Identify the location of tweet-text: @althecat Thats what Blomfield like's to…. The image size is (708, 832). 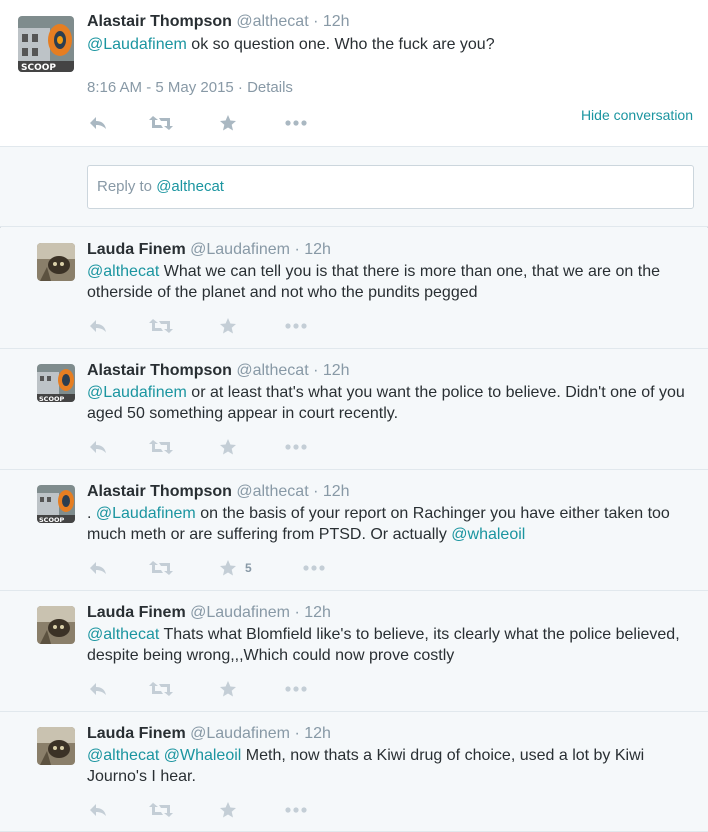
(387, 645).